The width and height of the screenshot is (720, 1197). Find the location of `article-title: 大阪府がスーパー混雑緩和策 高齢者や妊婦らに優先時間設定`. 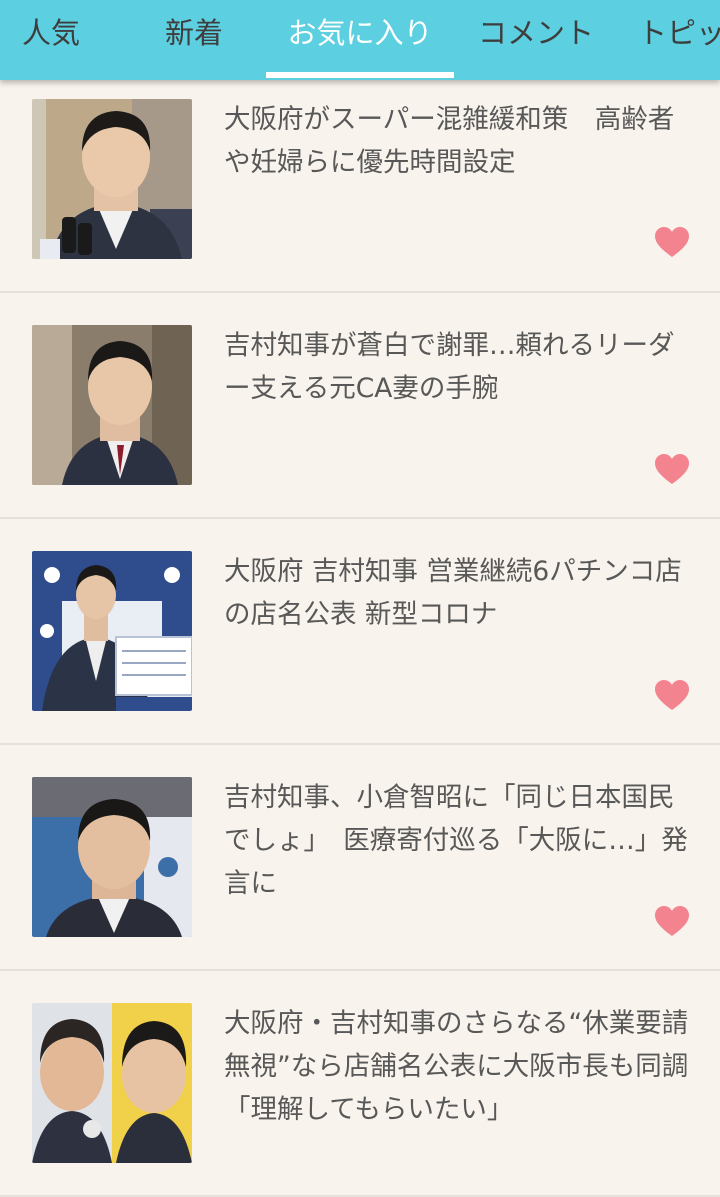

article-title: 大阪府がスーパー混雑緩和策 高齢者や妊婦らに優先時間設定 is located at coordinates (456, 141).